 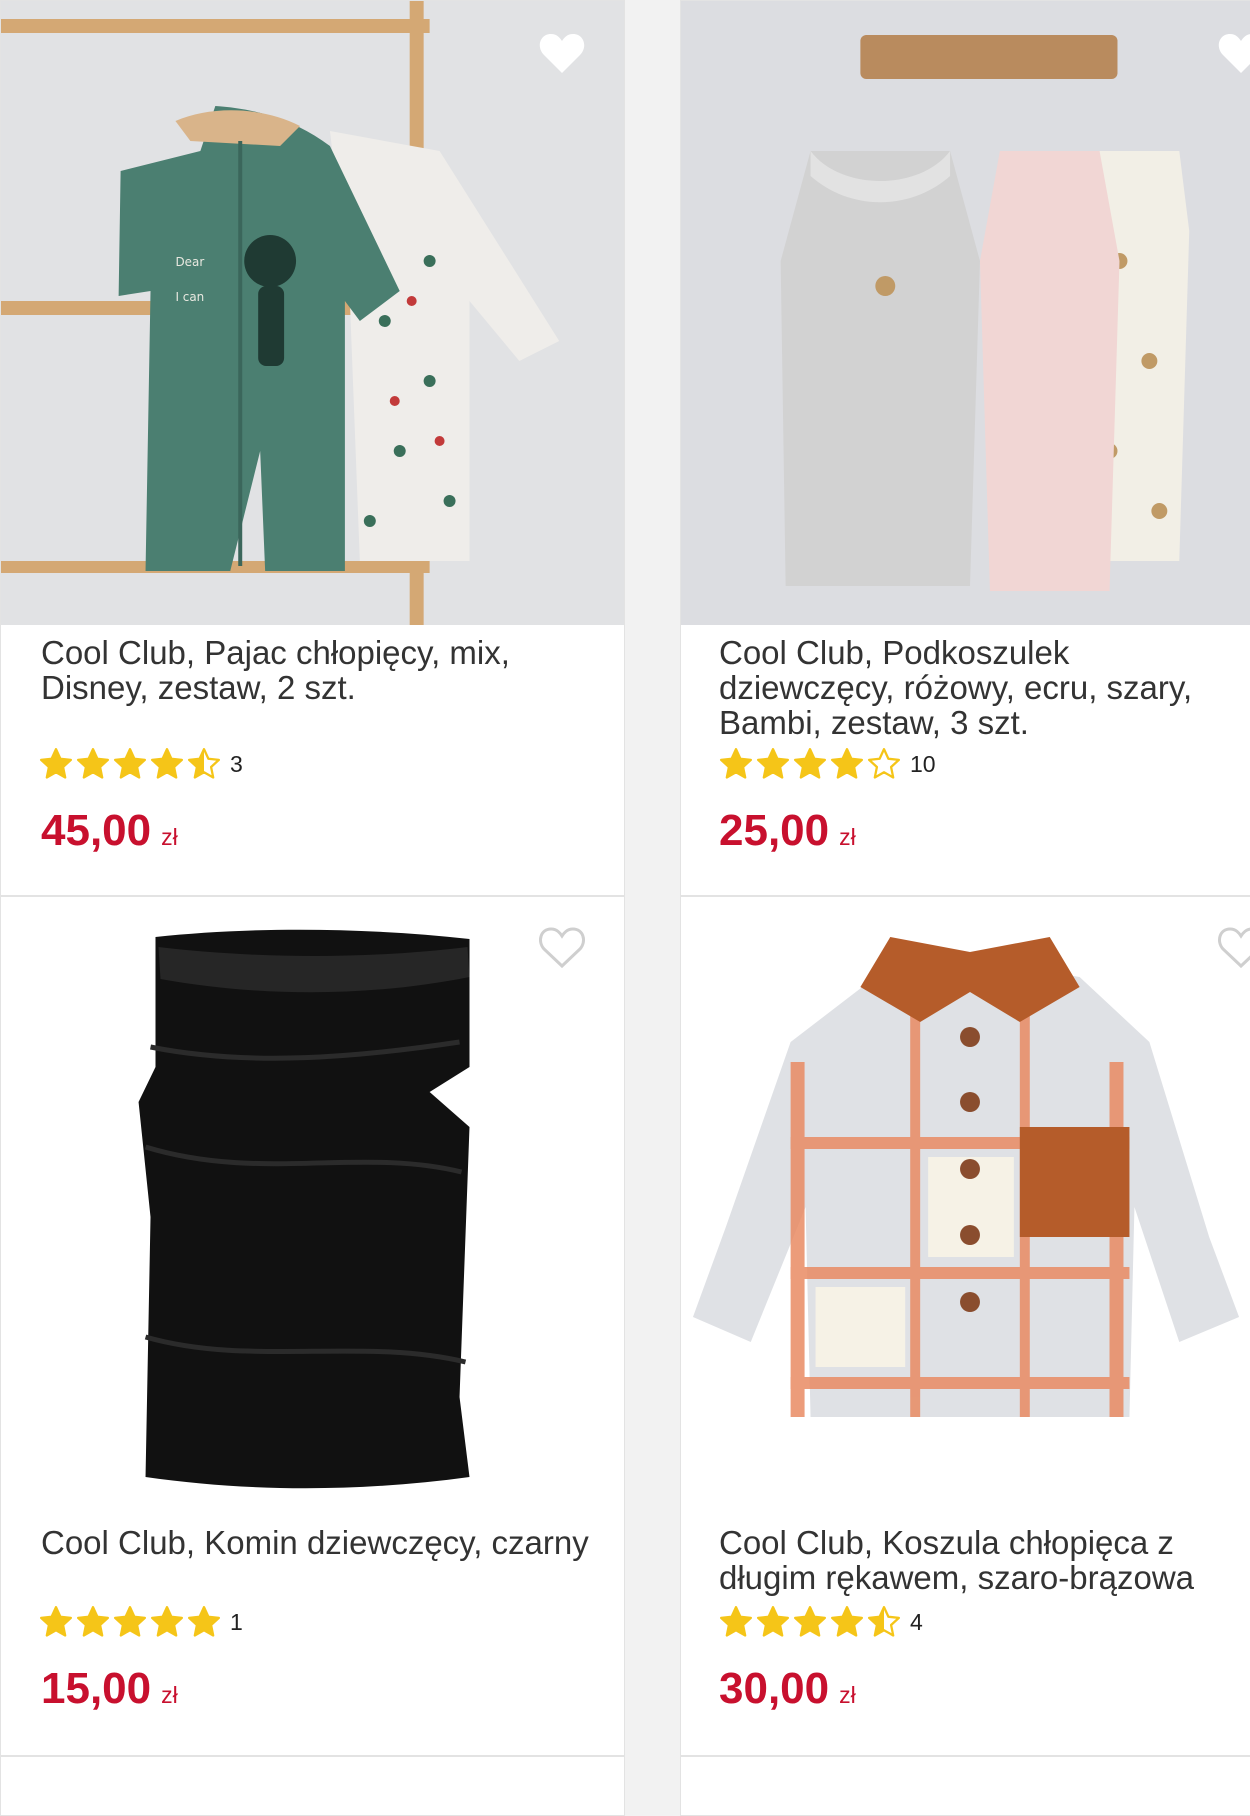 What do you see at coordinates (189, 262) in the screenshot?
I see `svg-text: Dear` at bounding box center [189, 262].